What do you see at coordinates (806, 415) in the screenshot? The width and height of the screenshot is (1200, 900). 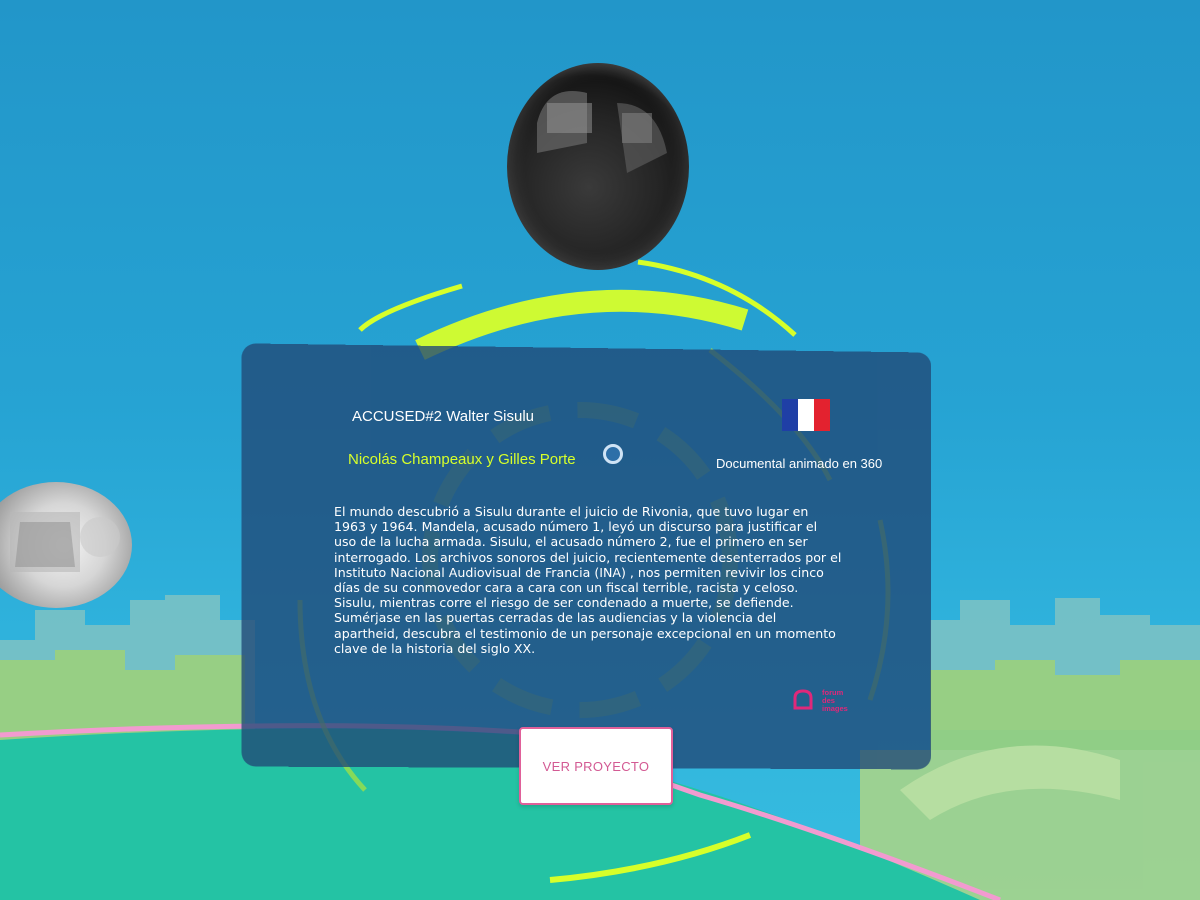 I see `france-flag-icon` at bounding box center [806, 415].